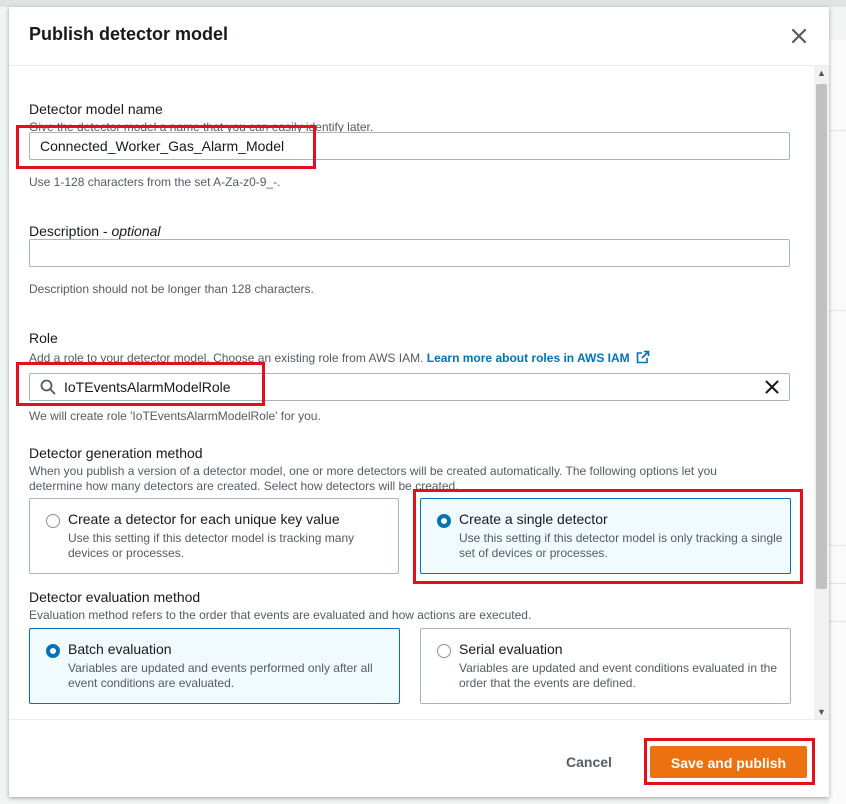 This screenshot has height=804, width=846. What do you see at coordinates (423, 3) in the screenshot?
I see `background-top-bar` at bounding box center [423, 3].